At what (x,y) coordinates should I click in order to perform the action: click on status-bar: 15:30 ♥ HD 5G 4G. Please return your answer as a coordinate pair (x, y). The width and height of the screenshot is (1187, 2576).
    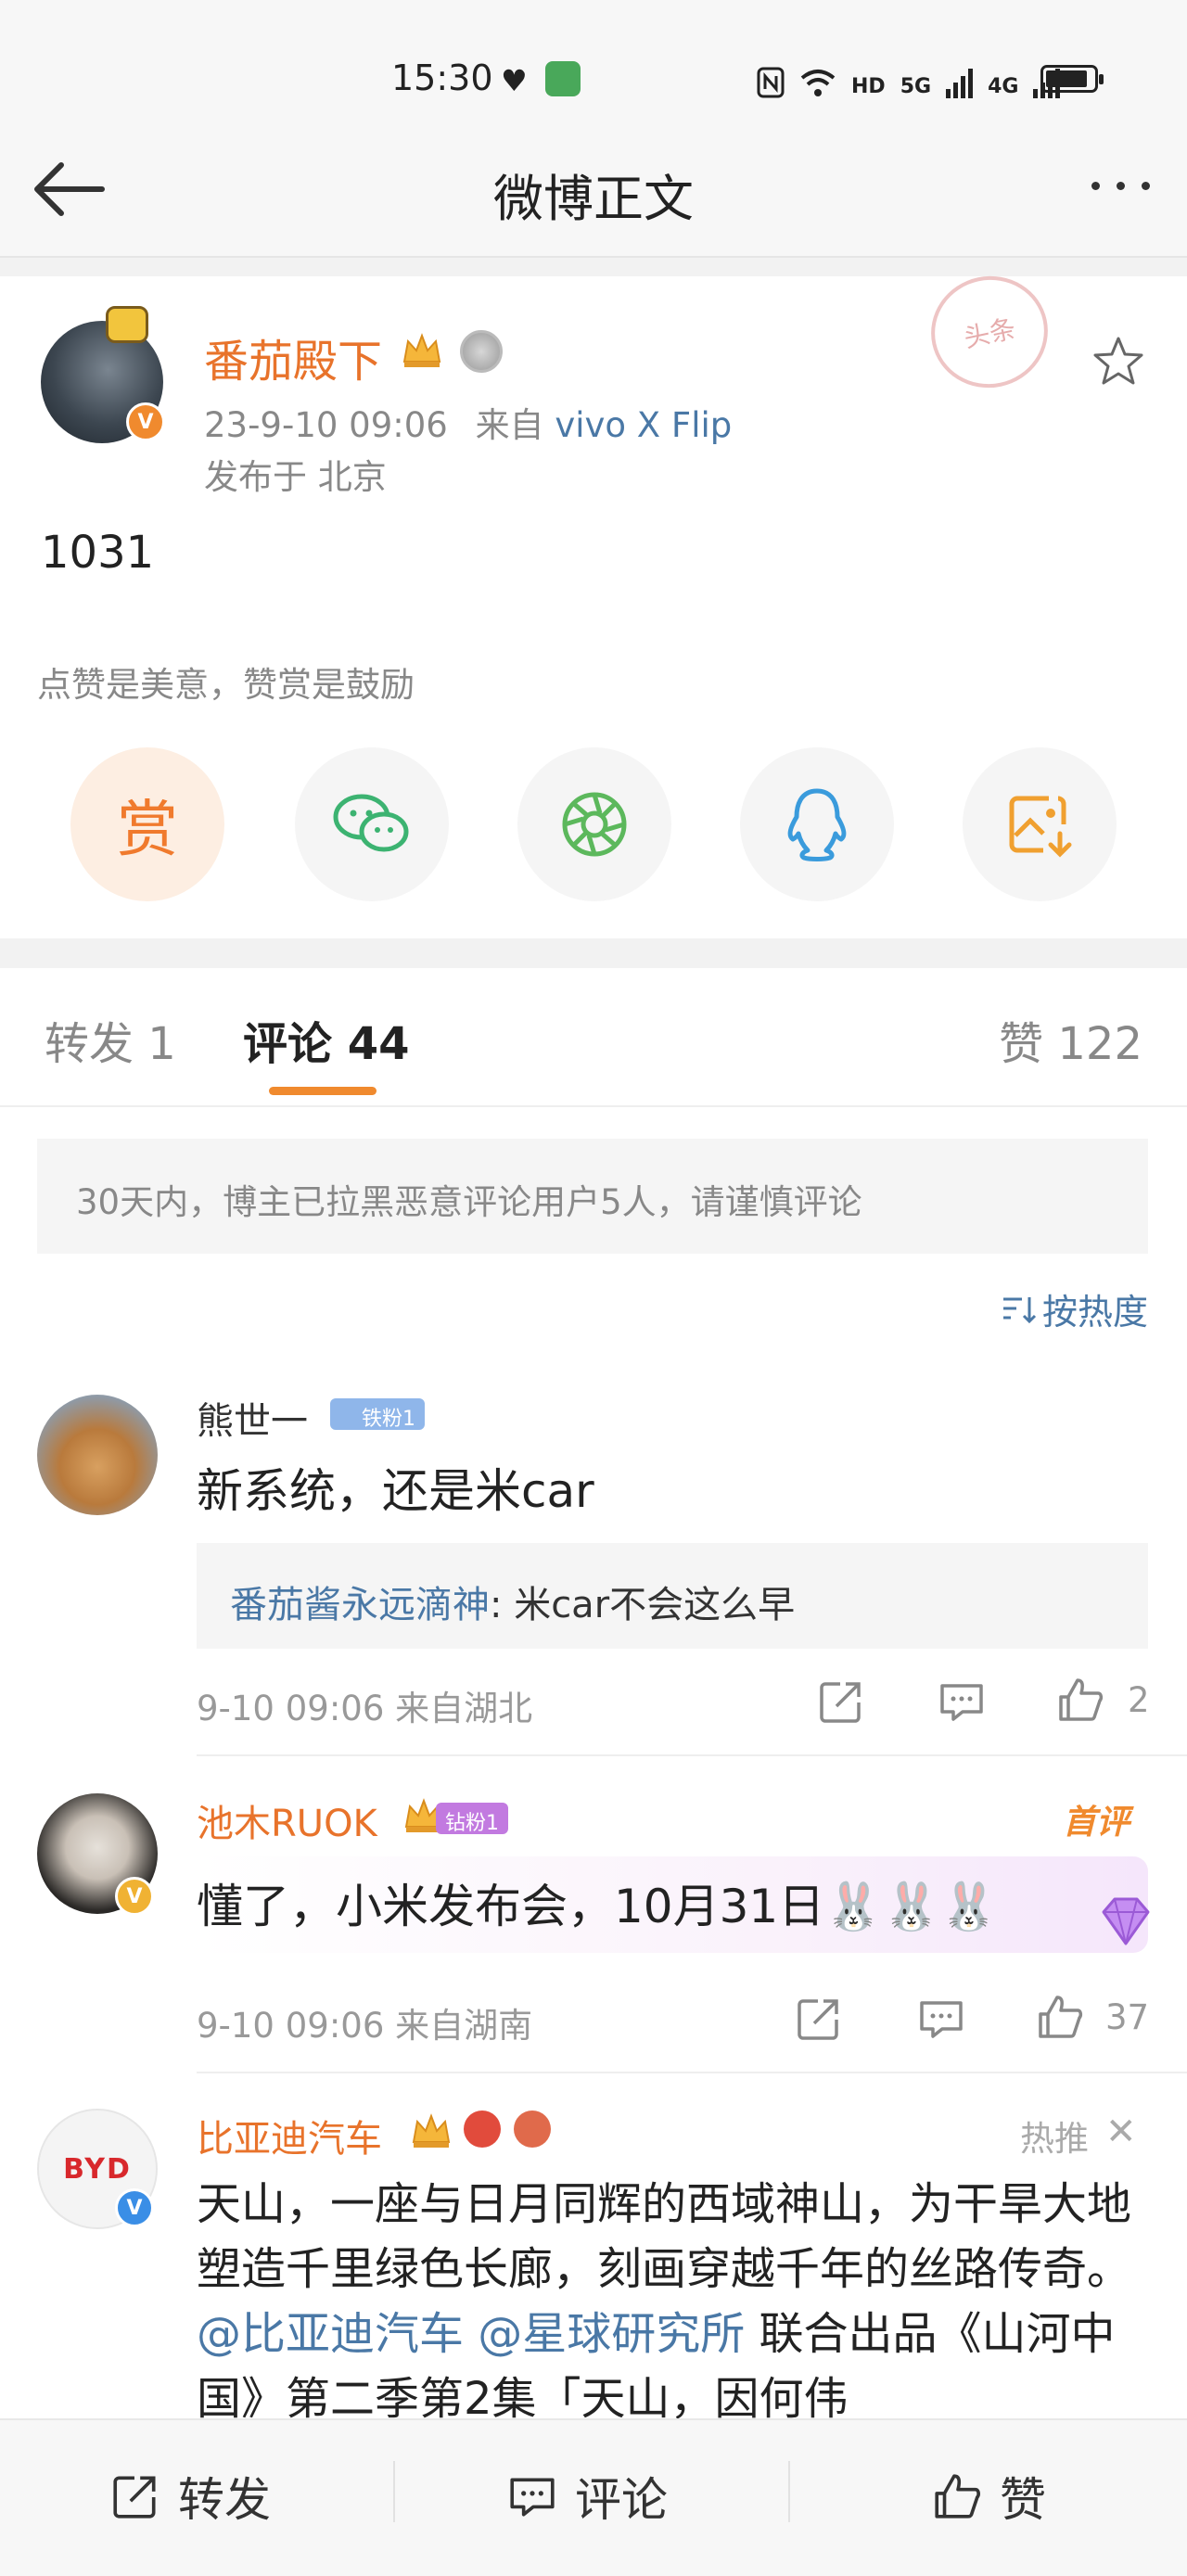
    Looking at the image, I should click on (593, 69).